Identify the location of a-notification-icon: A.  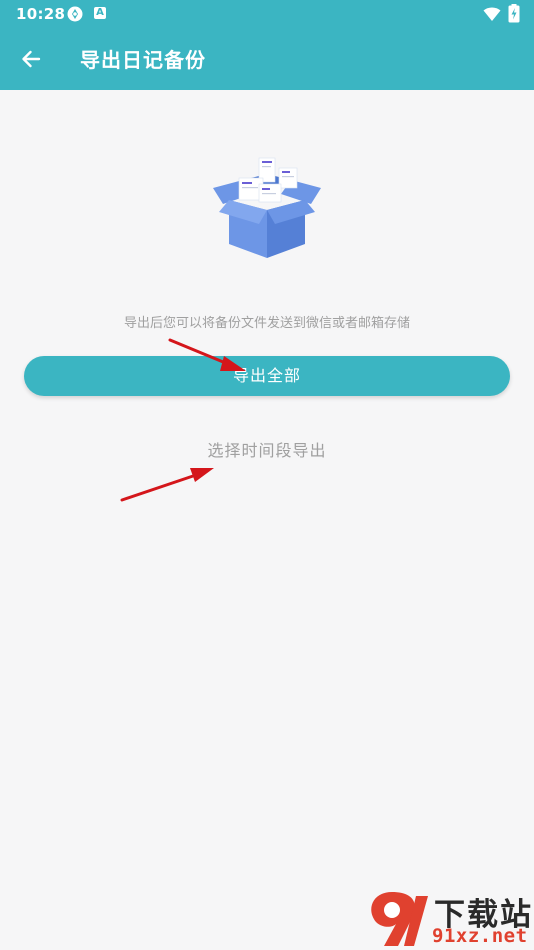
(100, 13).